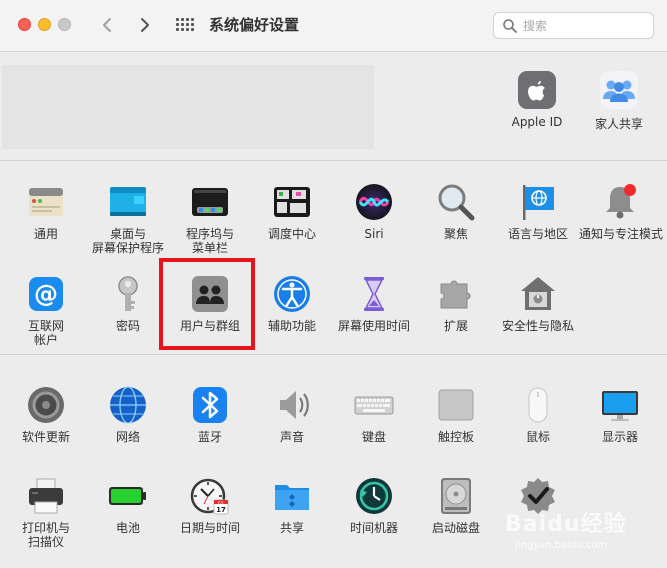 This screenshot has height=568, width=667. I want to click on pref-extensions: 扩展, so click(456, 303).